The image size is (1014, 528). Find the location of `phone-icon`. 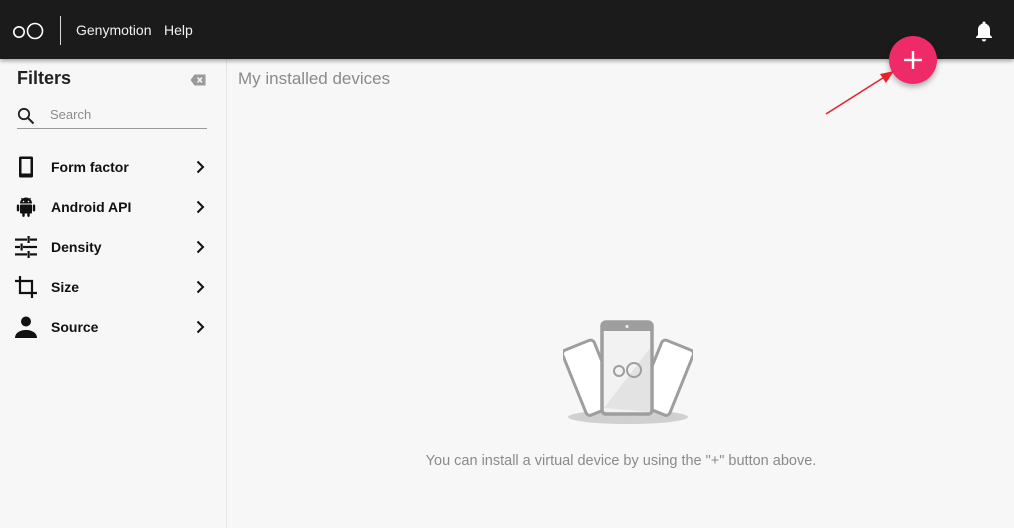

phone-icon is located at coordinates (26, 167).